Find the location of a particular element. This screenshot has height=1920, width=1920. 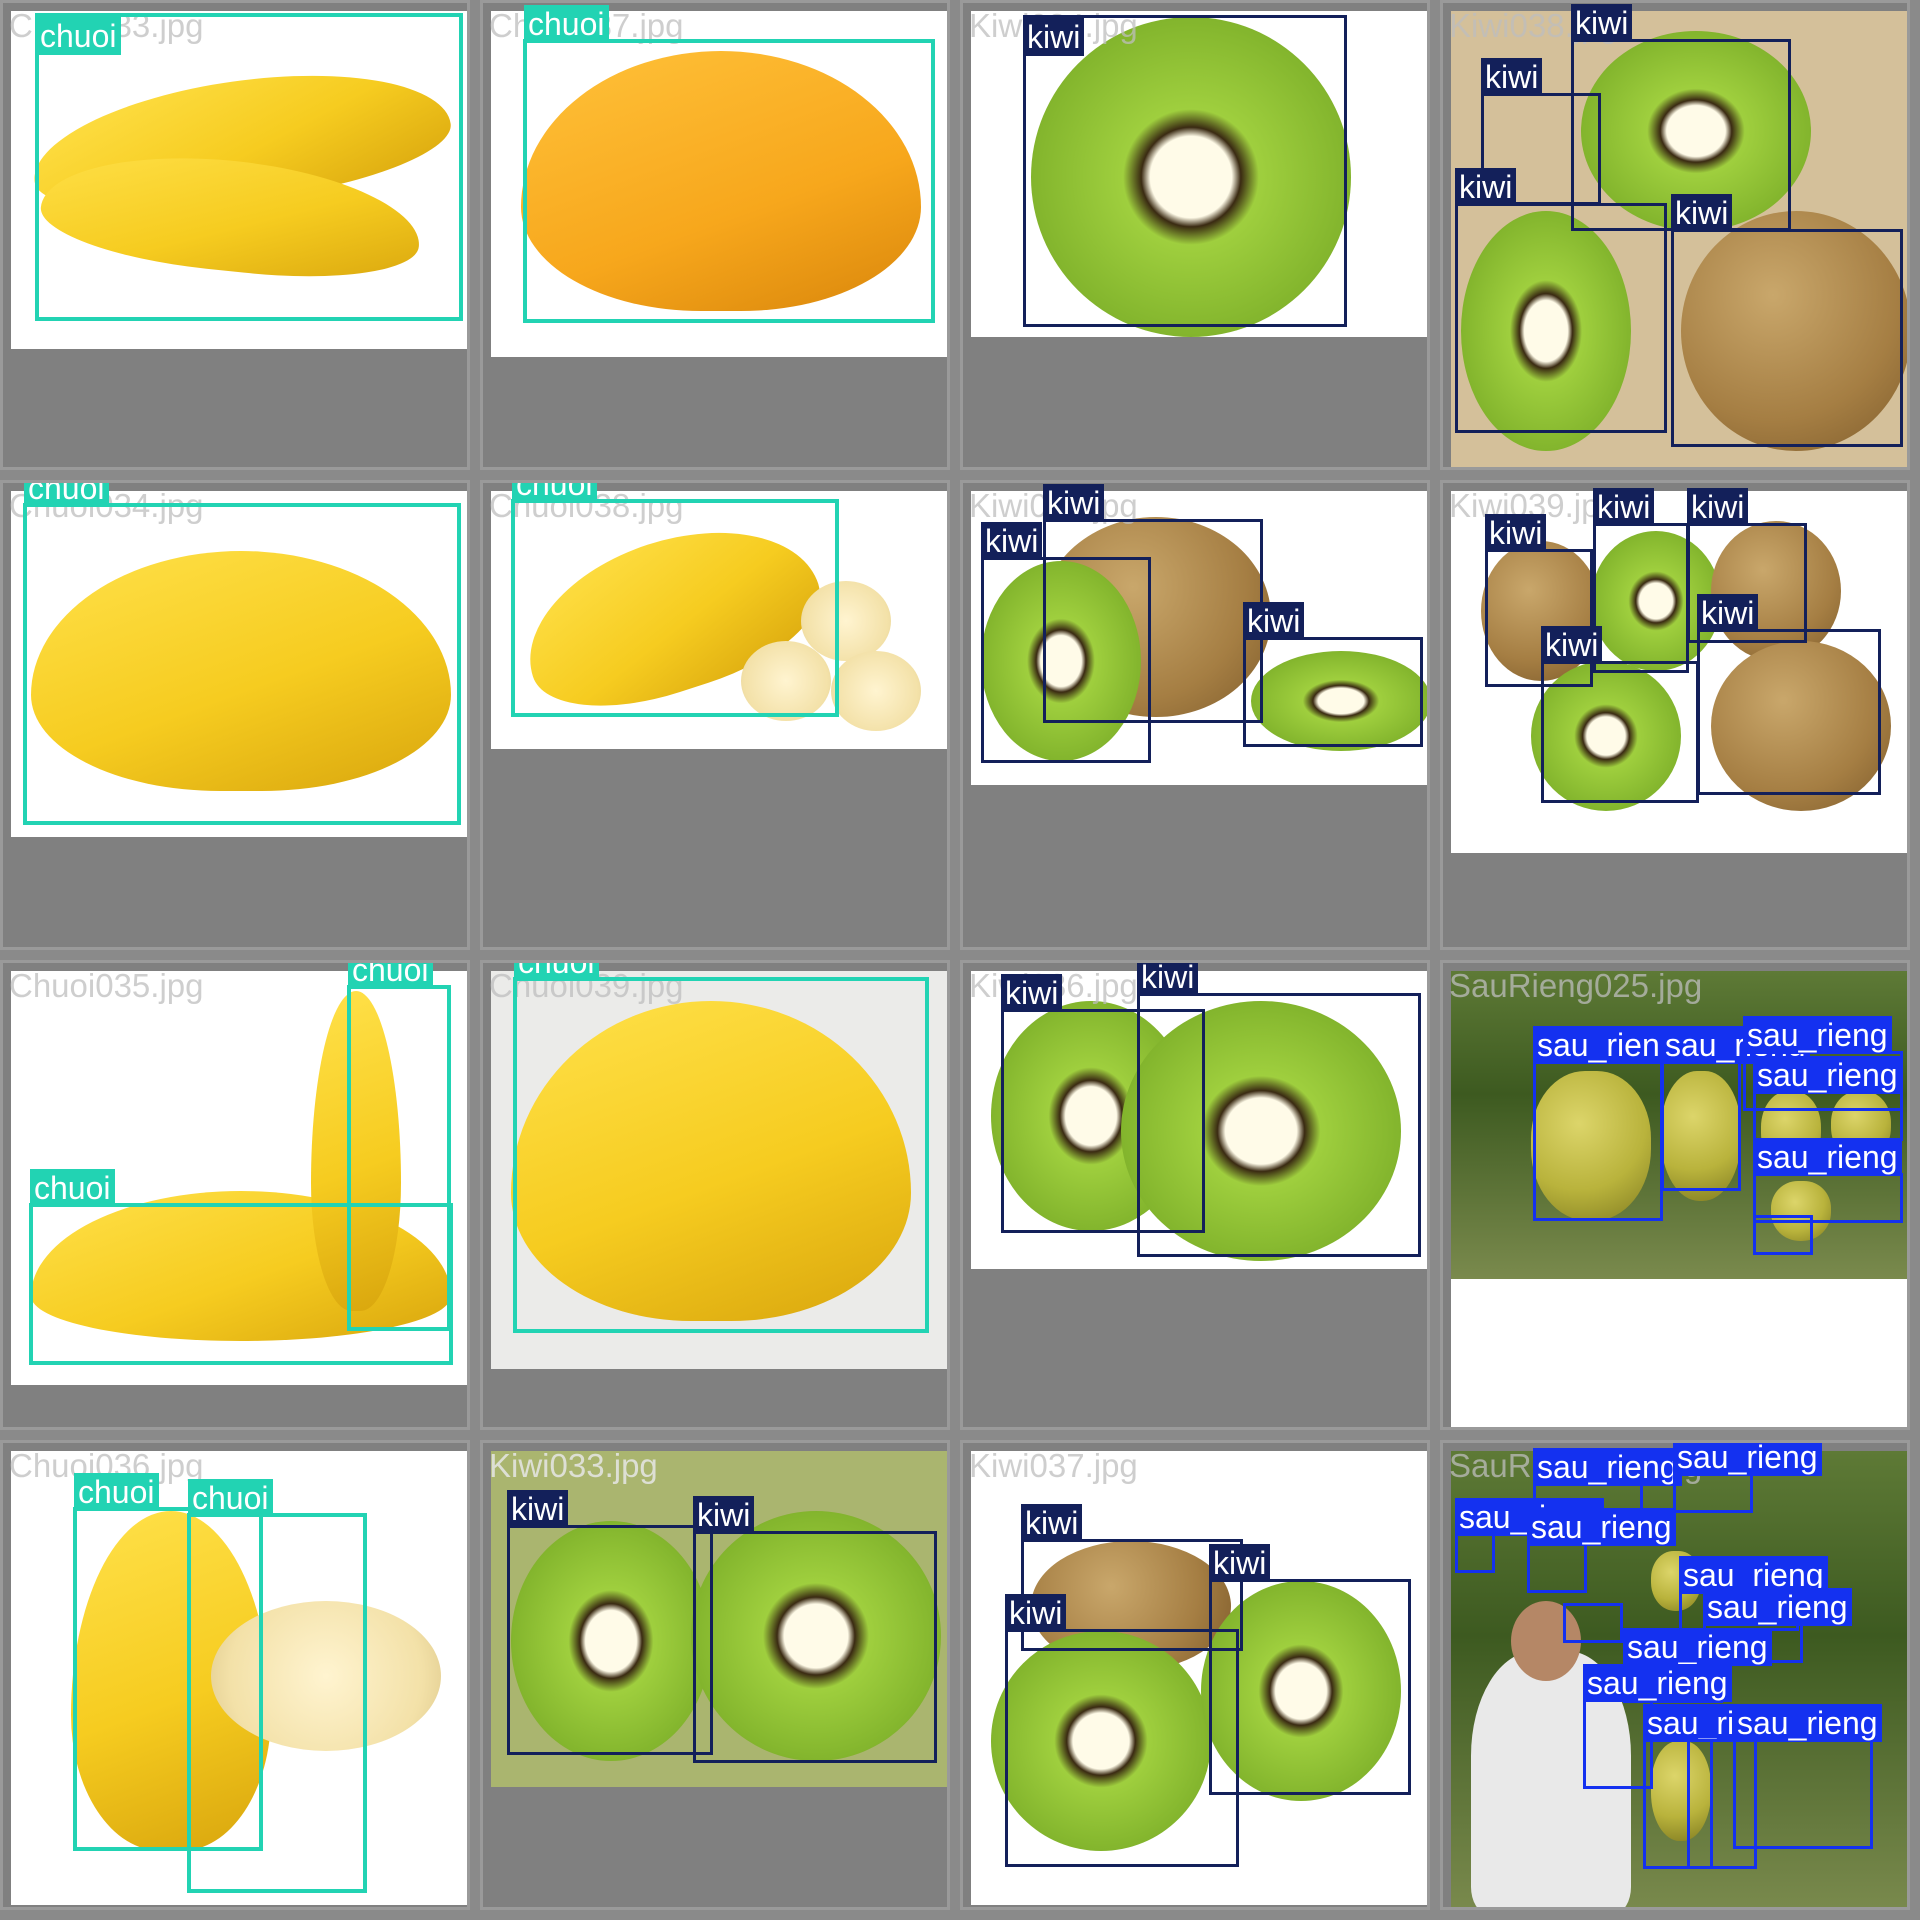

image-tile: Kiwi034.jpg kiwi is located at coordinates (1195, 235).